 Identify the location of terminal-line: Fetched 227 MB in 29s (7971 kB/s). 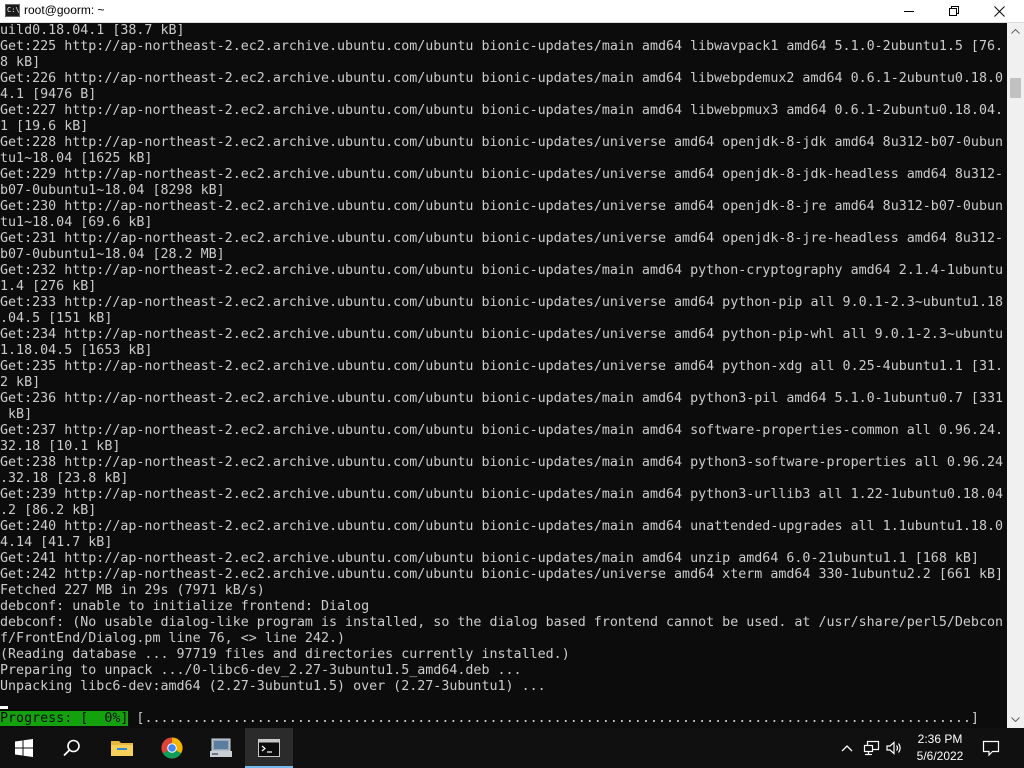
(132, 590).